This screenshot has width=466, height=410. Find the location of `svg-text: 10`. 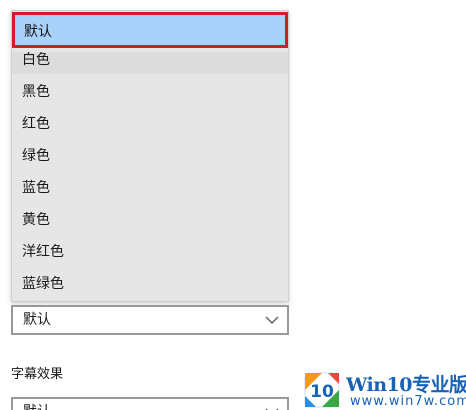

svg-text: 10 is located at coordinates (322, 392).